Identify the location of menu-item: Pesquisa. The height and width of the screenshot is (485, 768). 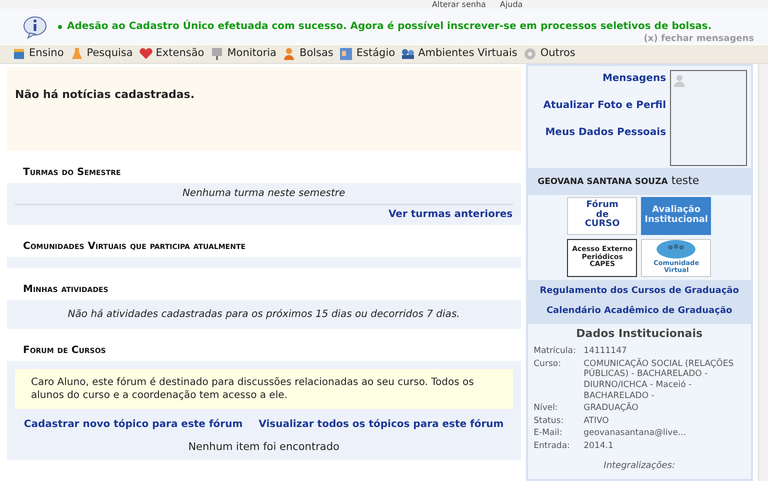
(101, 54).